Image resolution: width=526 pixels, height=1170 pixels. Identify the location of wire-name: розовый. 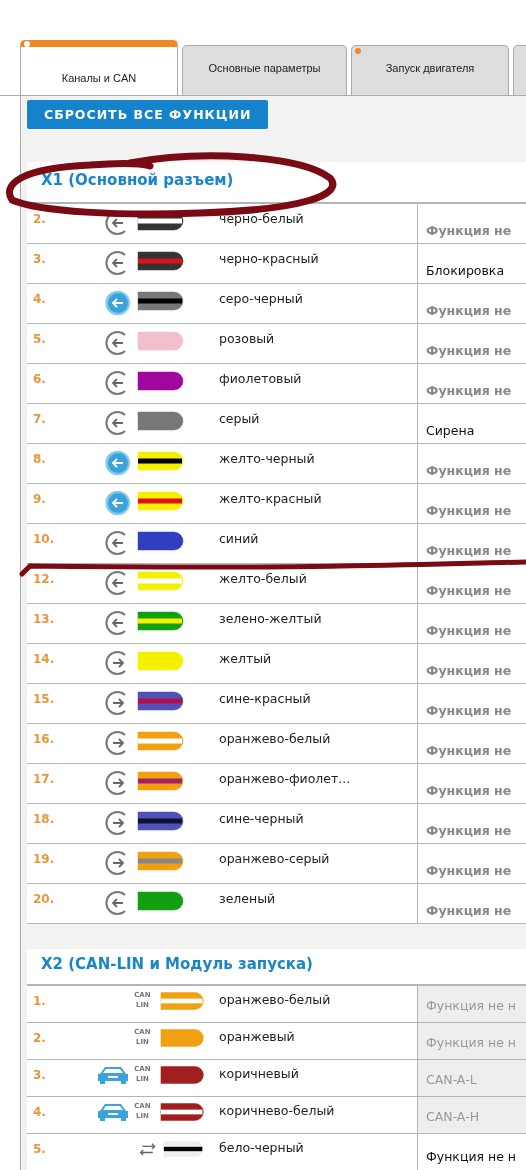
(247, 339).